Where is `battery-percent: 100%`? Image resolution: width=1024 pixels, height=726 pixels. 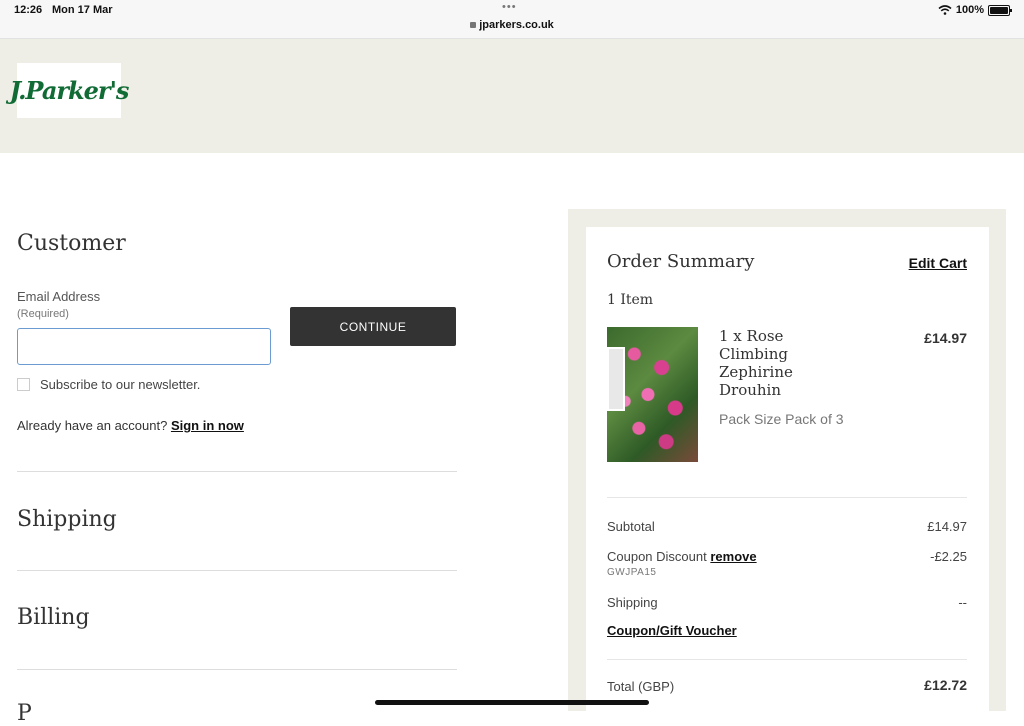 battery-percent: 100% is located at coordinates (969, 10).